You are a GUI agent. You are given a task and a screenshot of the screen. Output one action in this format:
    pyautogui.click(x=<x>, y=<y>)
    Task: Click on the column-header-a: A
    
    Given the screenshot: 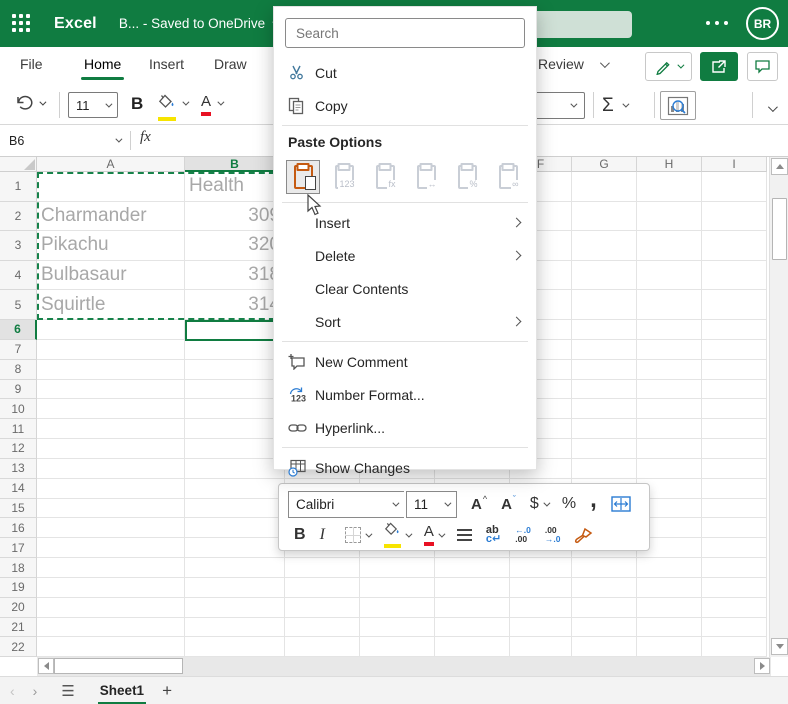 What is the action you would take?
    pyautogui.click(x=111, y=164)
    